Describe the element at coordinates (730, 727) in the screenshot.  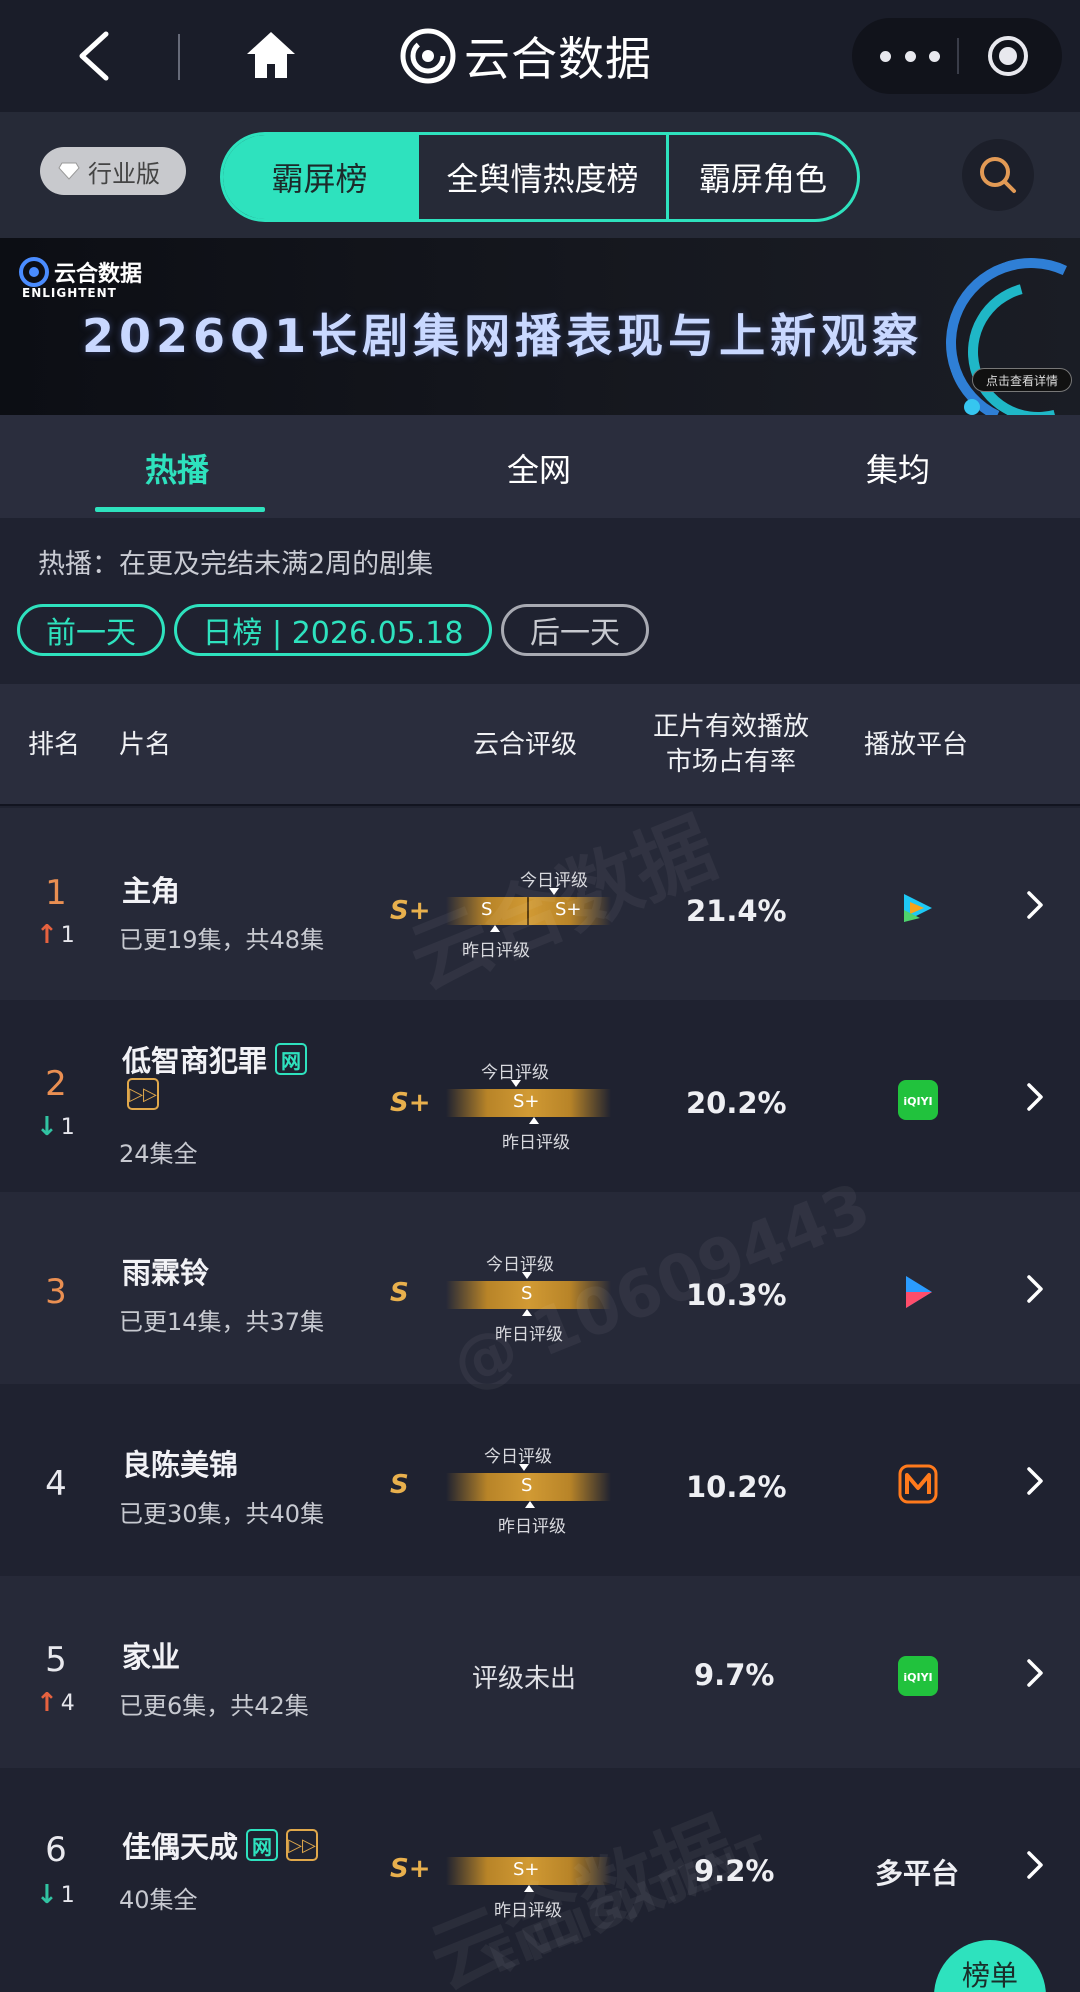
I see `col-share-line1: 正片有效播放` at that location.